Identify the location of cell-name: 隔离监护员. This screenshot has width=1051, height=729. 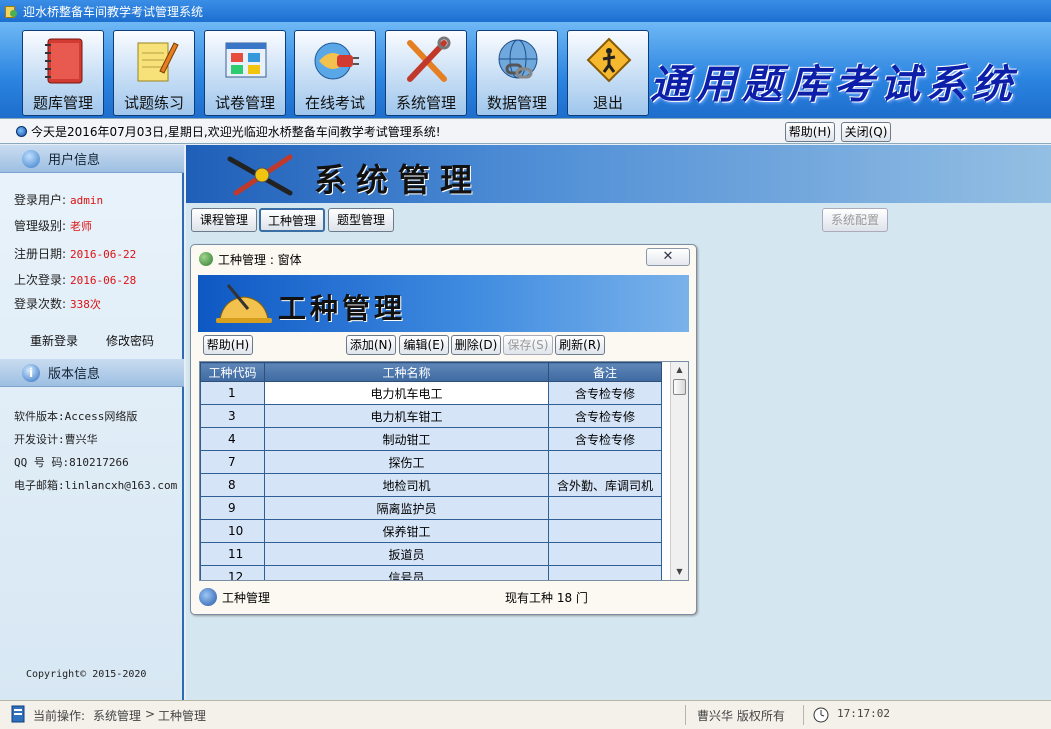
(406, 508).